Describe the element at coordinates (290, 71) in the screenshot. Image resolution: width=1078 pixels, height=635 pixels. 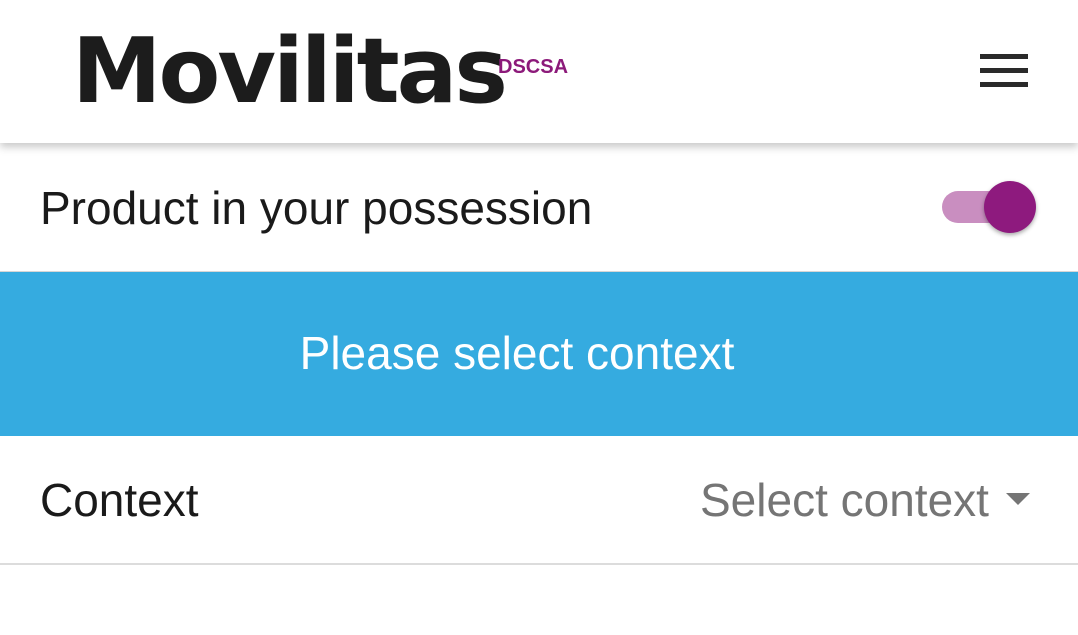
I see `brand-name: Movilitas` at that location.